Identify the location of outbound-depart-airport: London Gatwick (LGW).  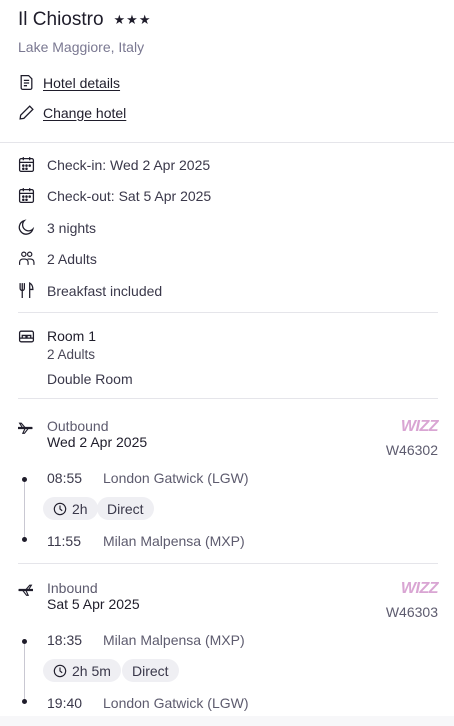
(176, 478).